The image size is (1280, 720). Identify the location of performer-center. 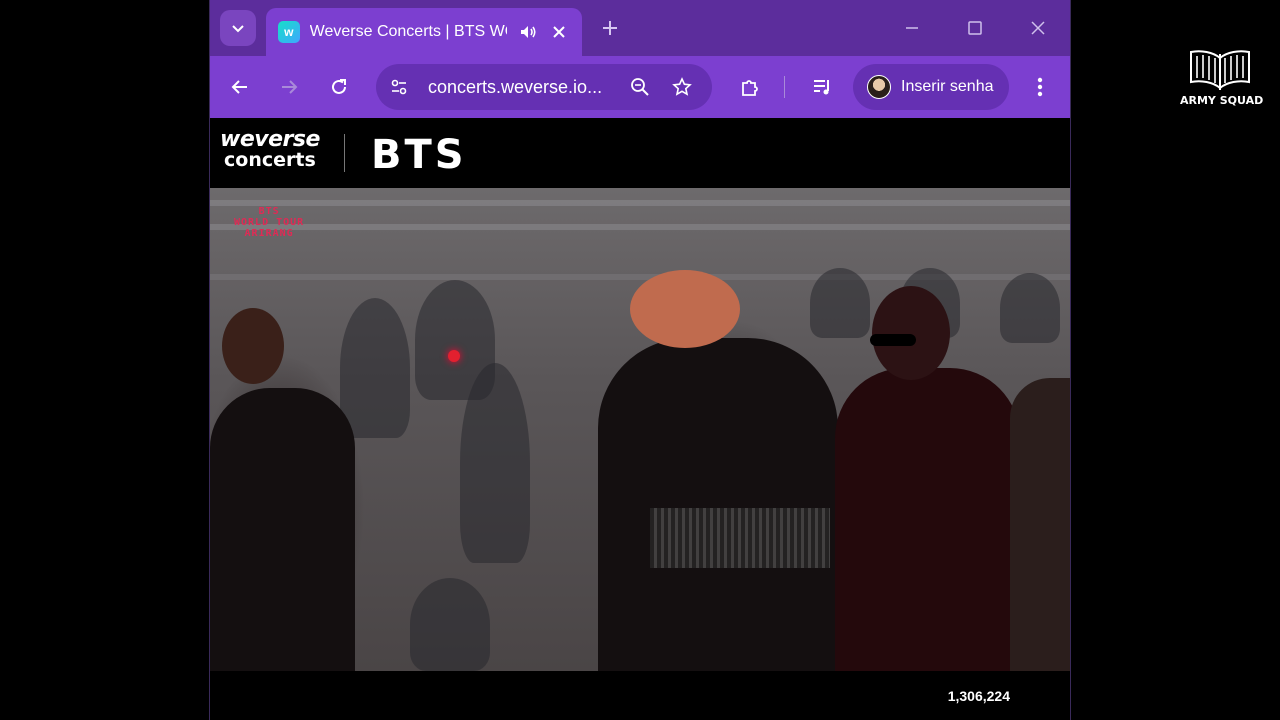
(718, 504).